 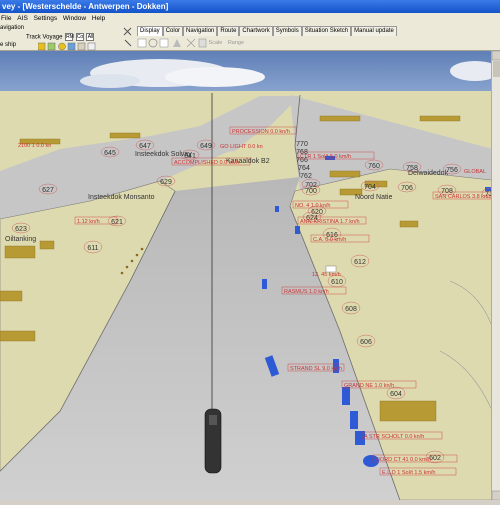 I want to click on toggle-rm-button: RM, so click(x=69, y=37).